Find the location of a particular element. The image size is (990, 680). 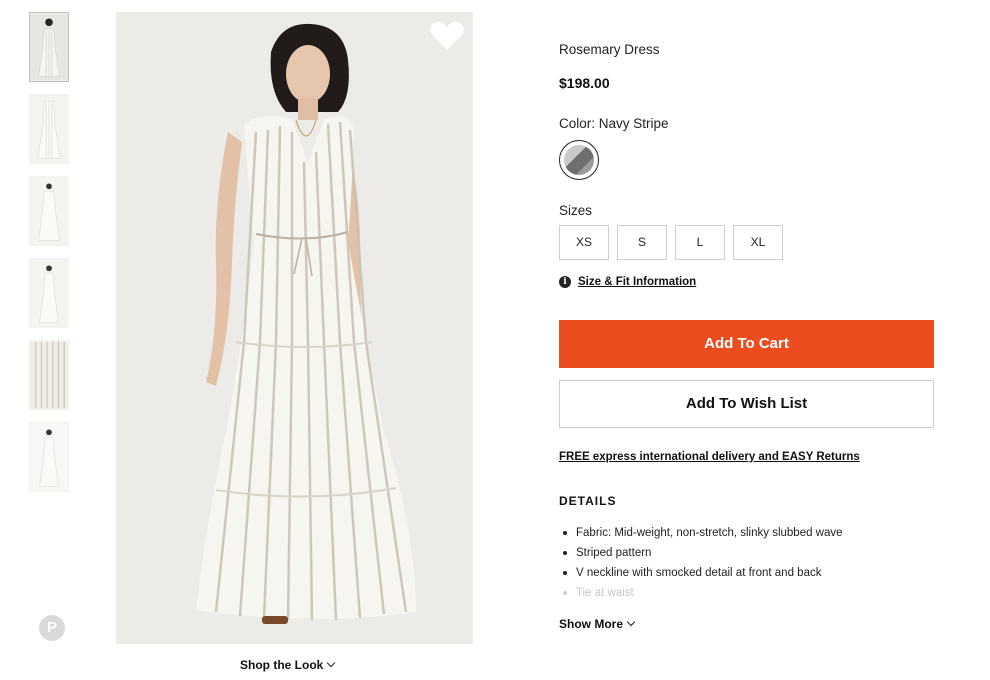

add-to-cart-button: Add To Cart is located at coordinates (746, 344).